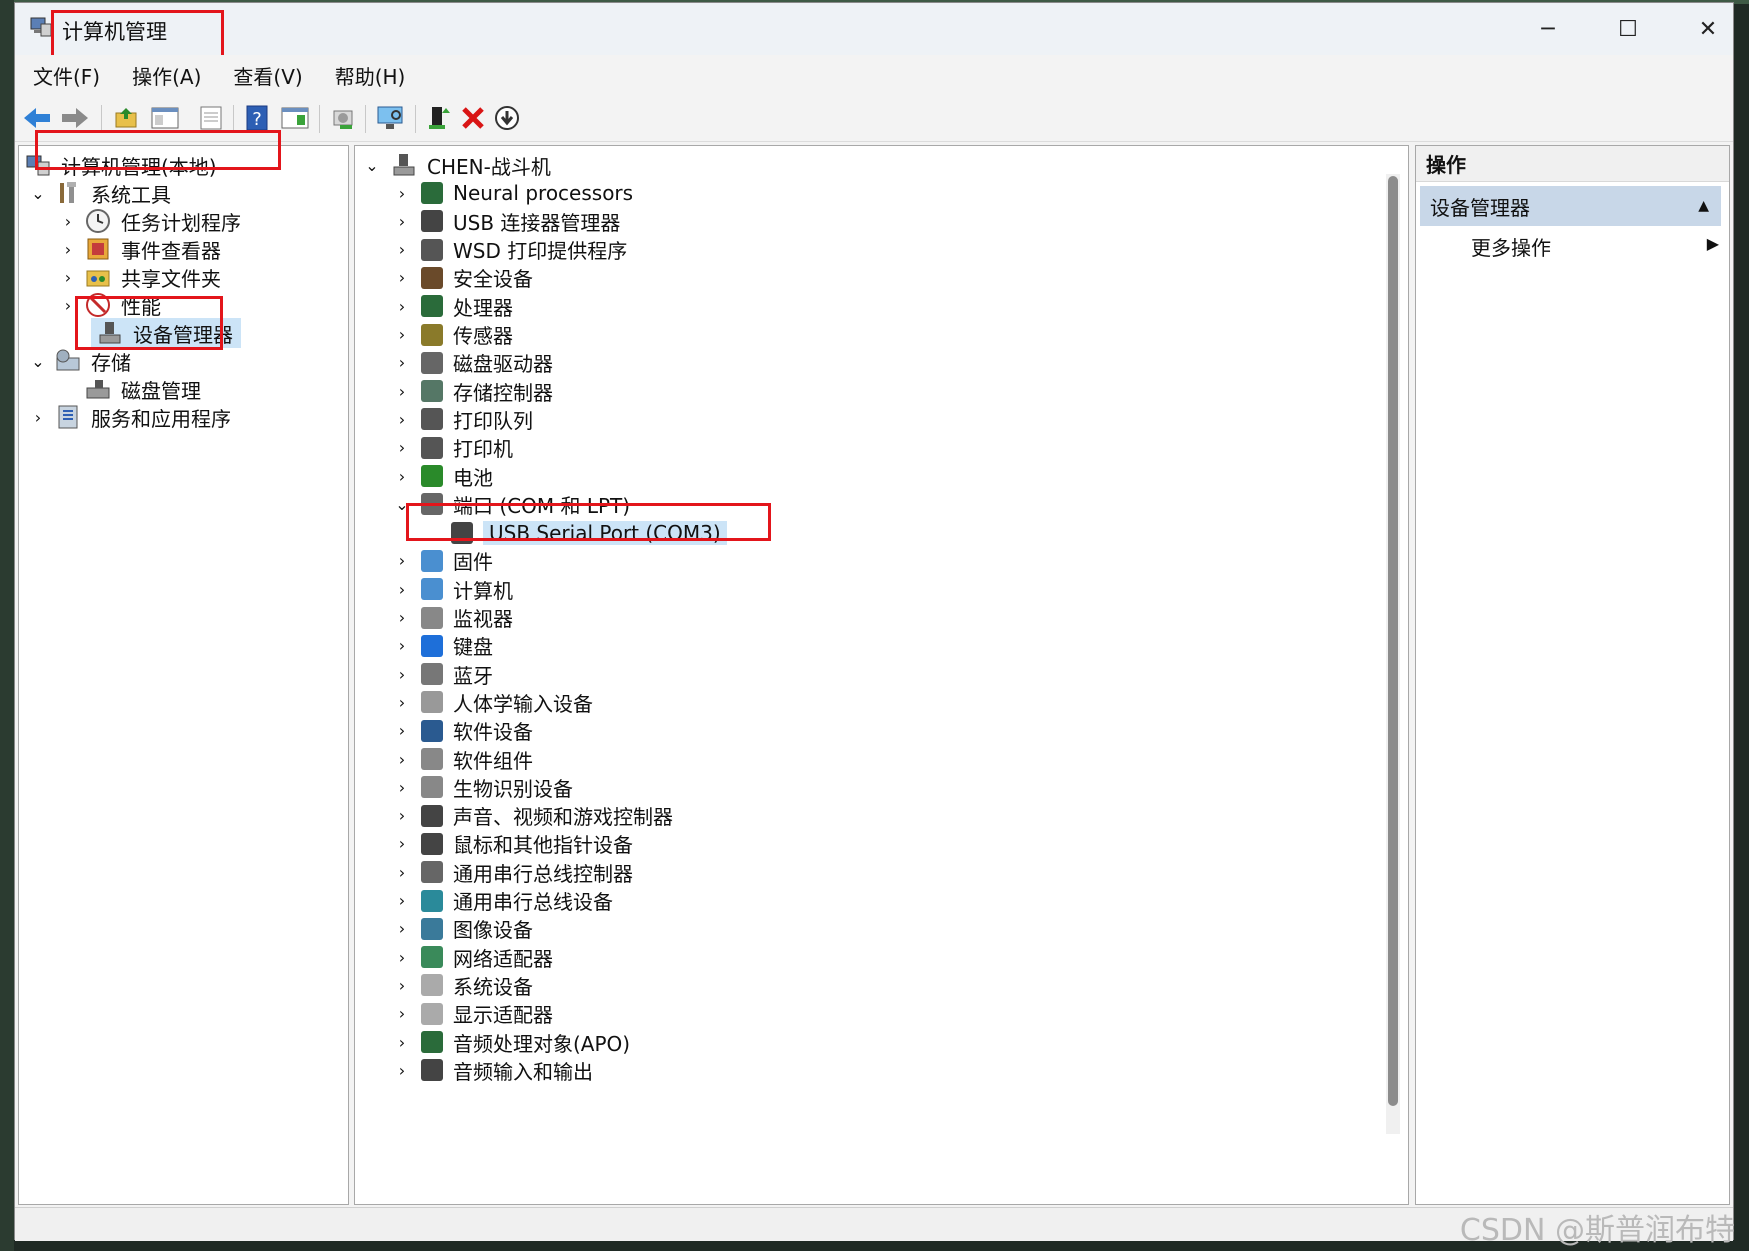 Image resolution: width=1749 pixels, height=1251 pixels. I want to click on disable-device-icon, so click(507, 118).